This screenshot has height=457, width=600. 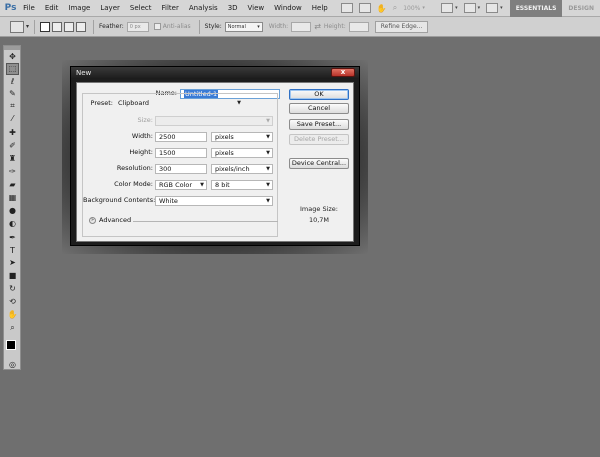 What do you see at coordinates (101, 103) in the screenshot?
I see `preset-label: Preset:` at bounding box center [101, 103].